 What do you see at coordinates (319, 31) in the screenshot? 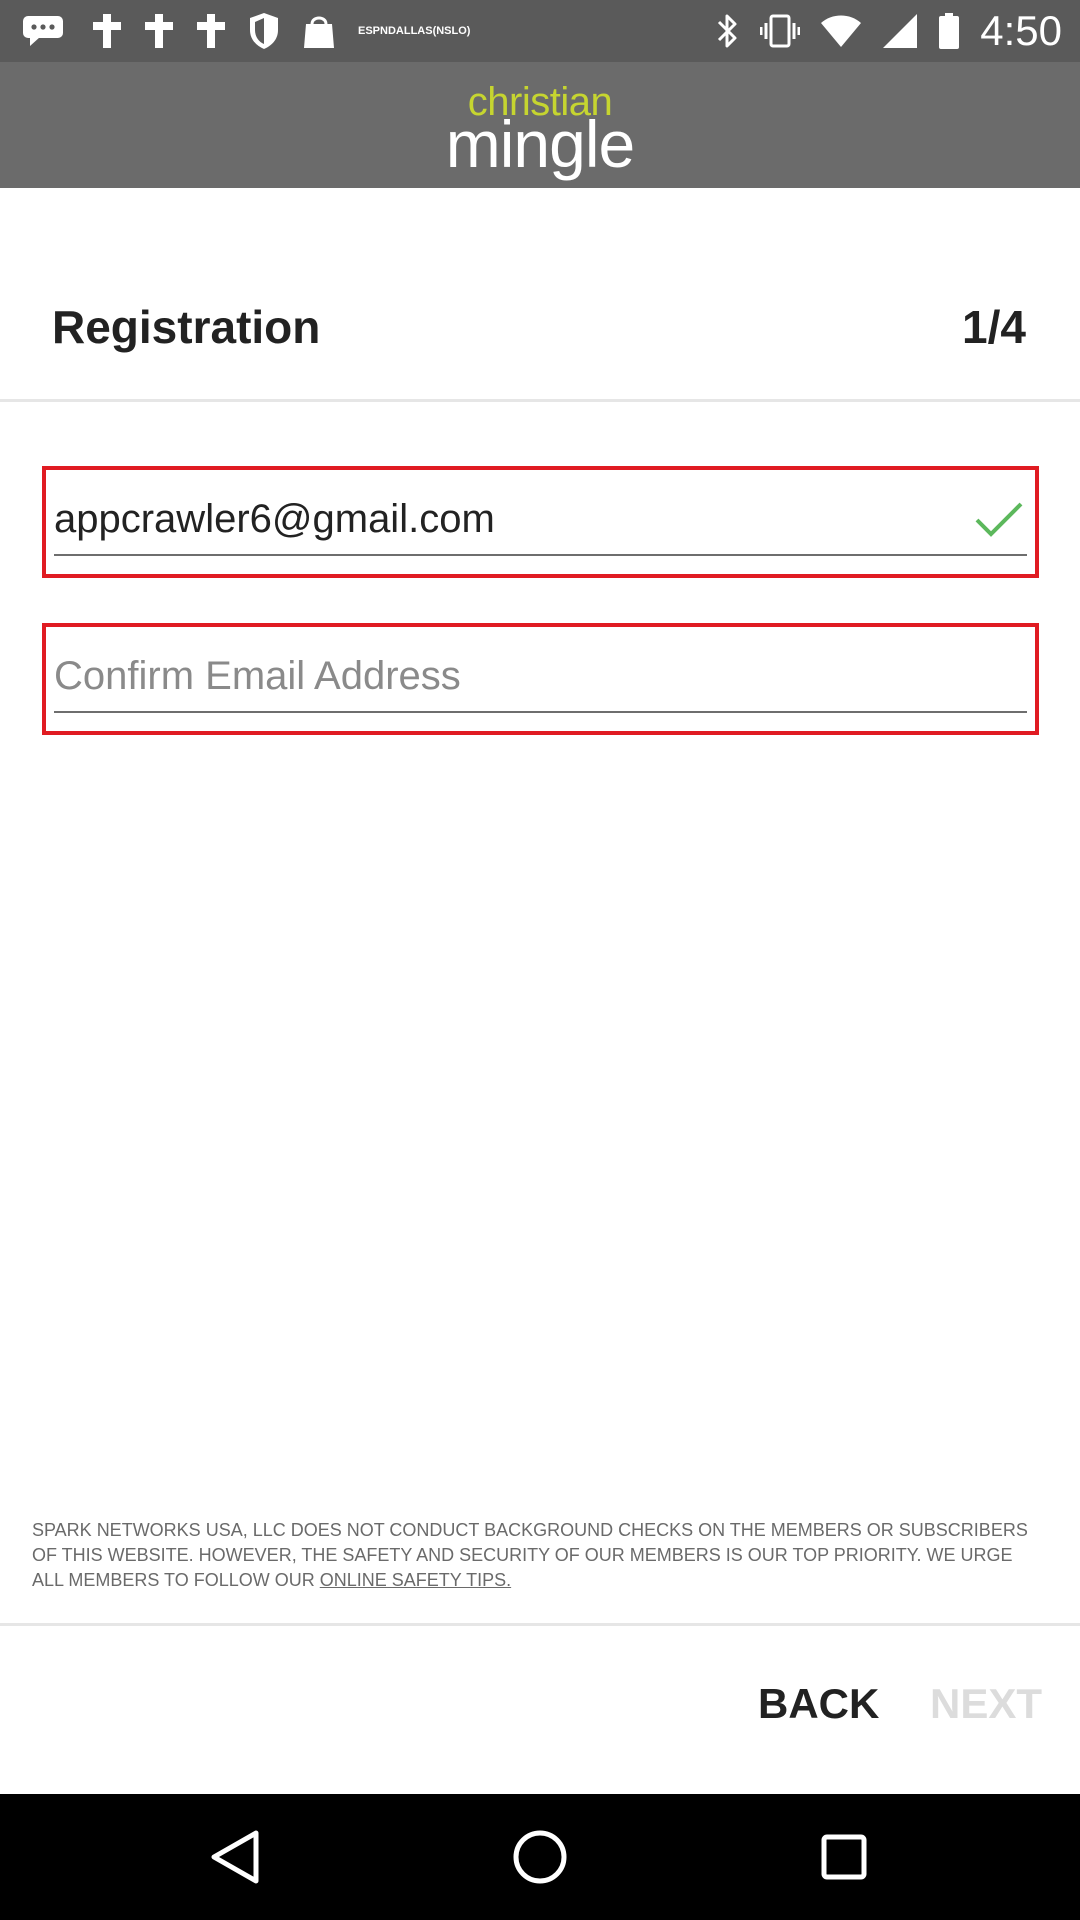
I see `shopping-bag-icon` at bounding box center [319, 31].